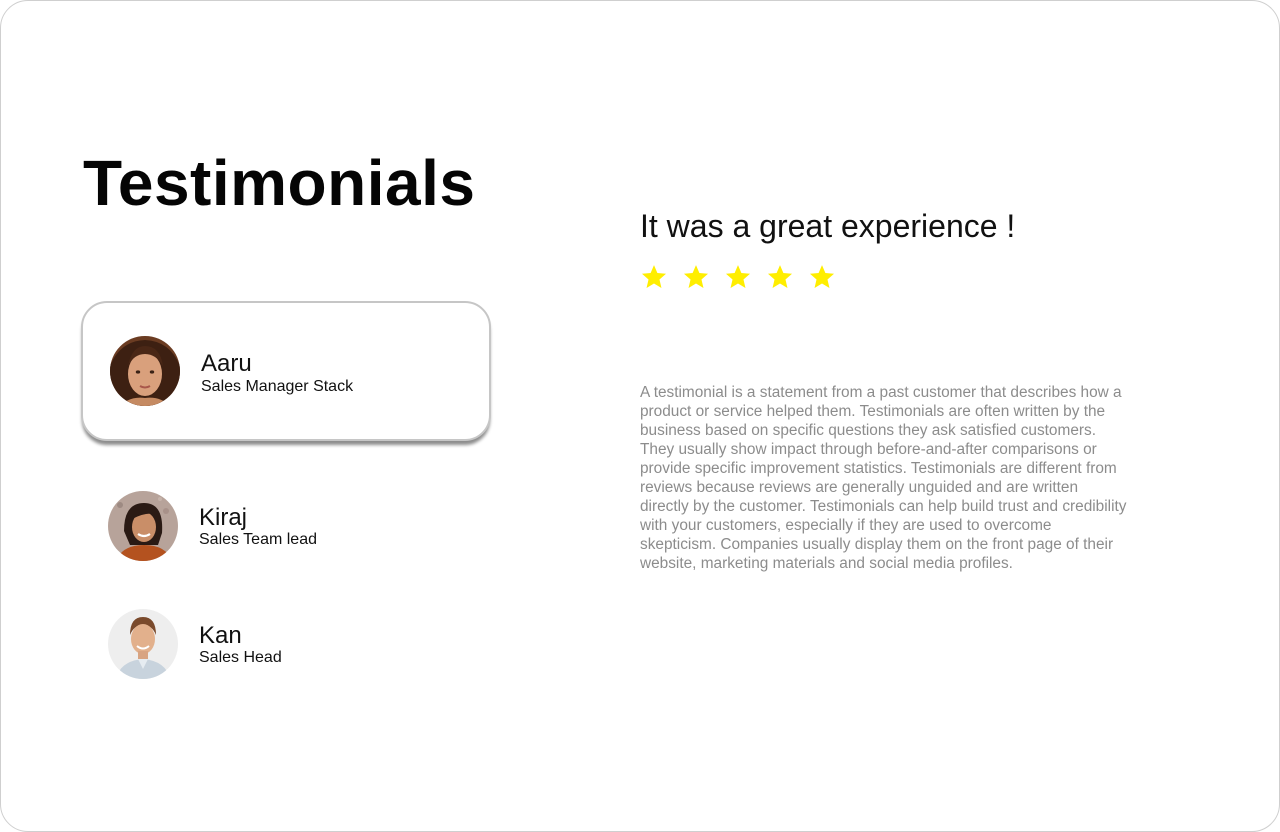 The image size is (1280, 832). Describe the element at coordinates (220, 635) in the screenshot. I see `person-name: Kan` at that location.